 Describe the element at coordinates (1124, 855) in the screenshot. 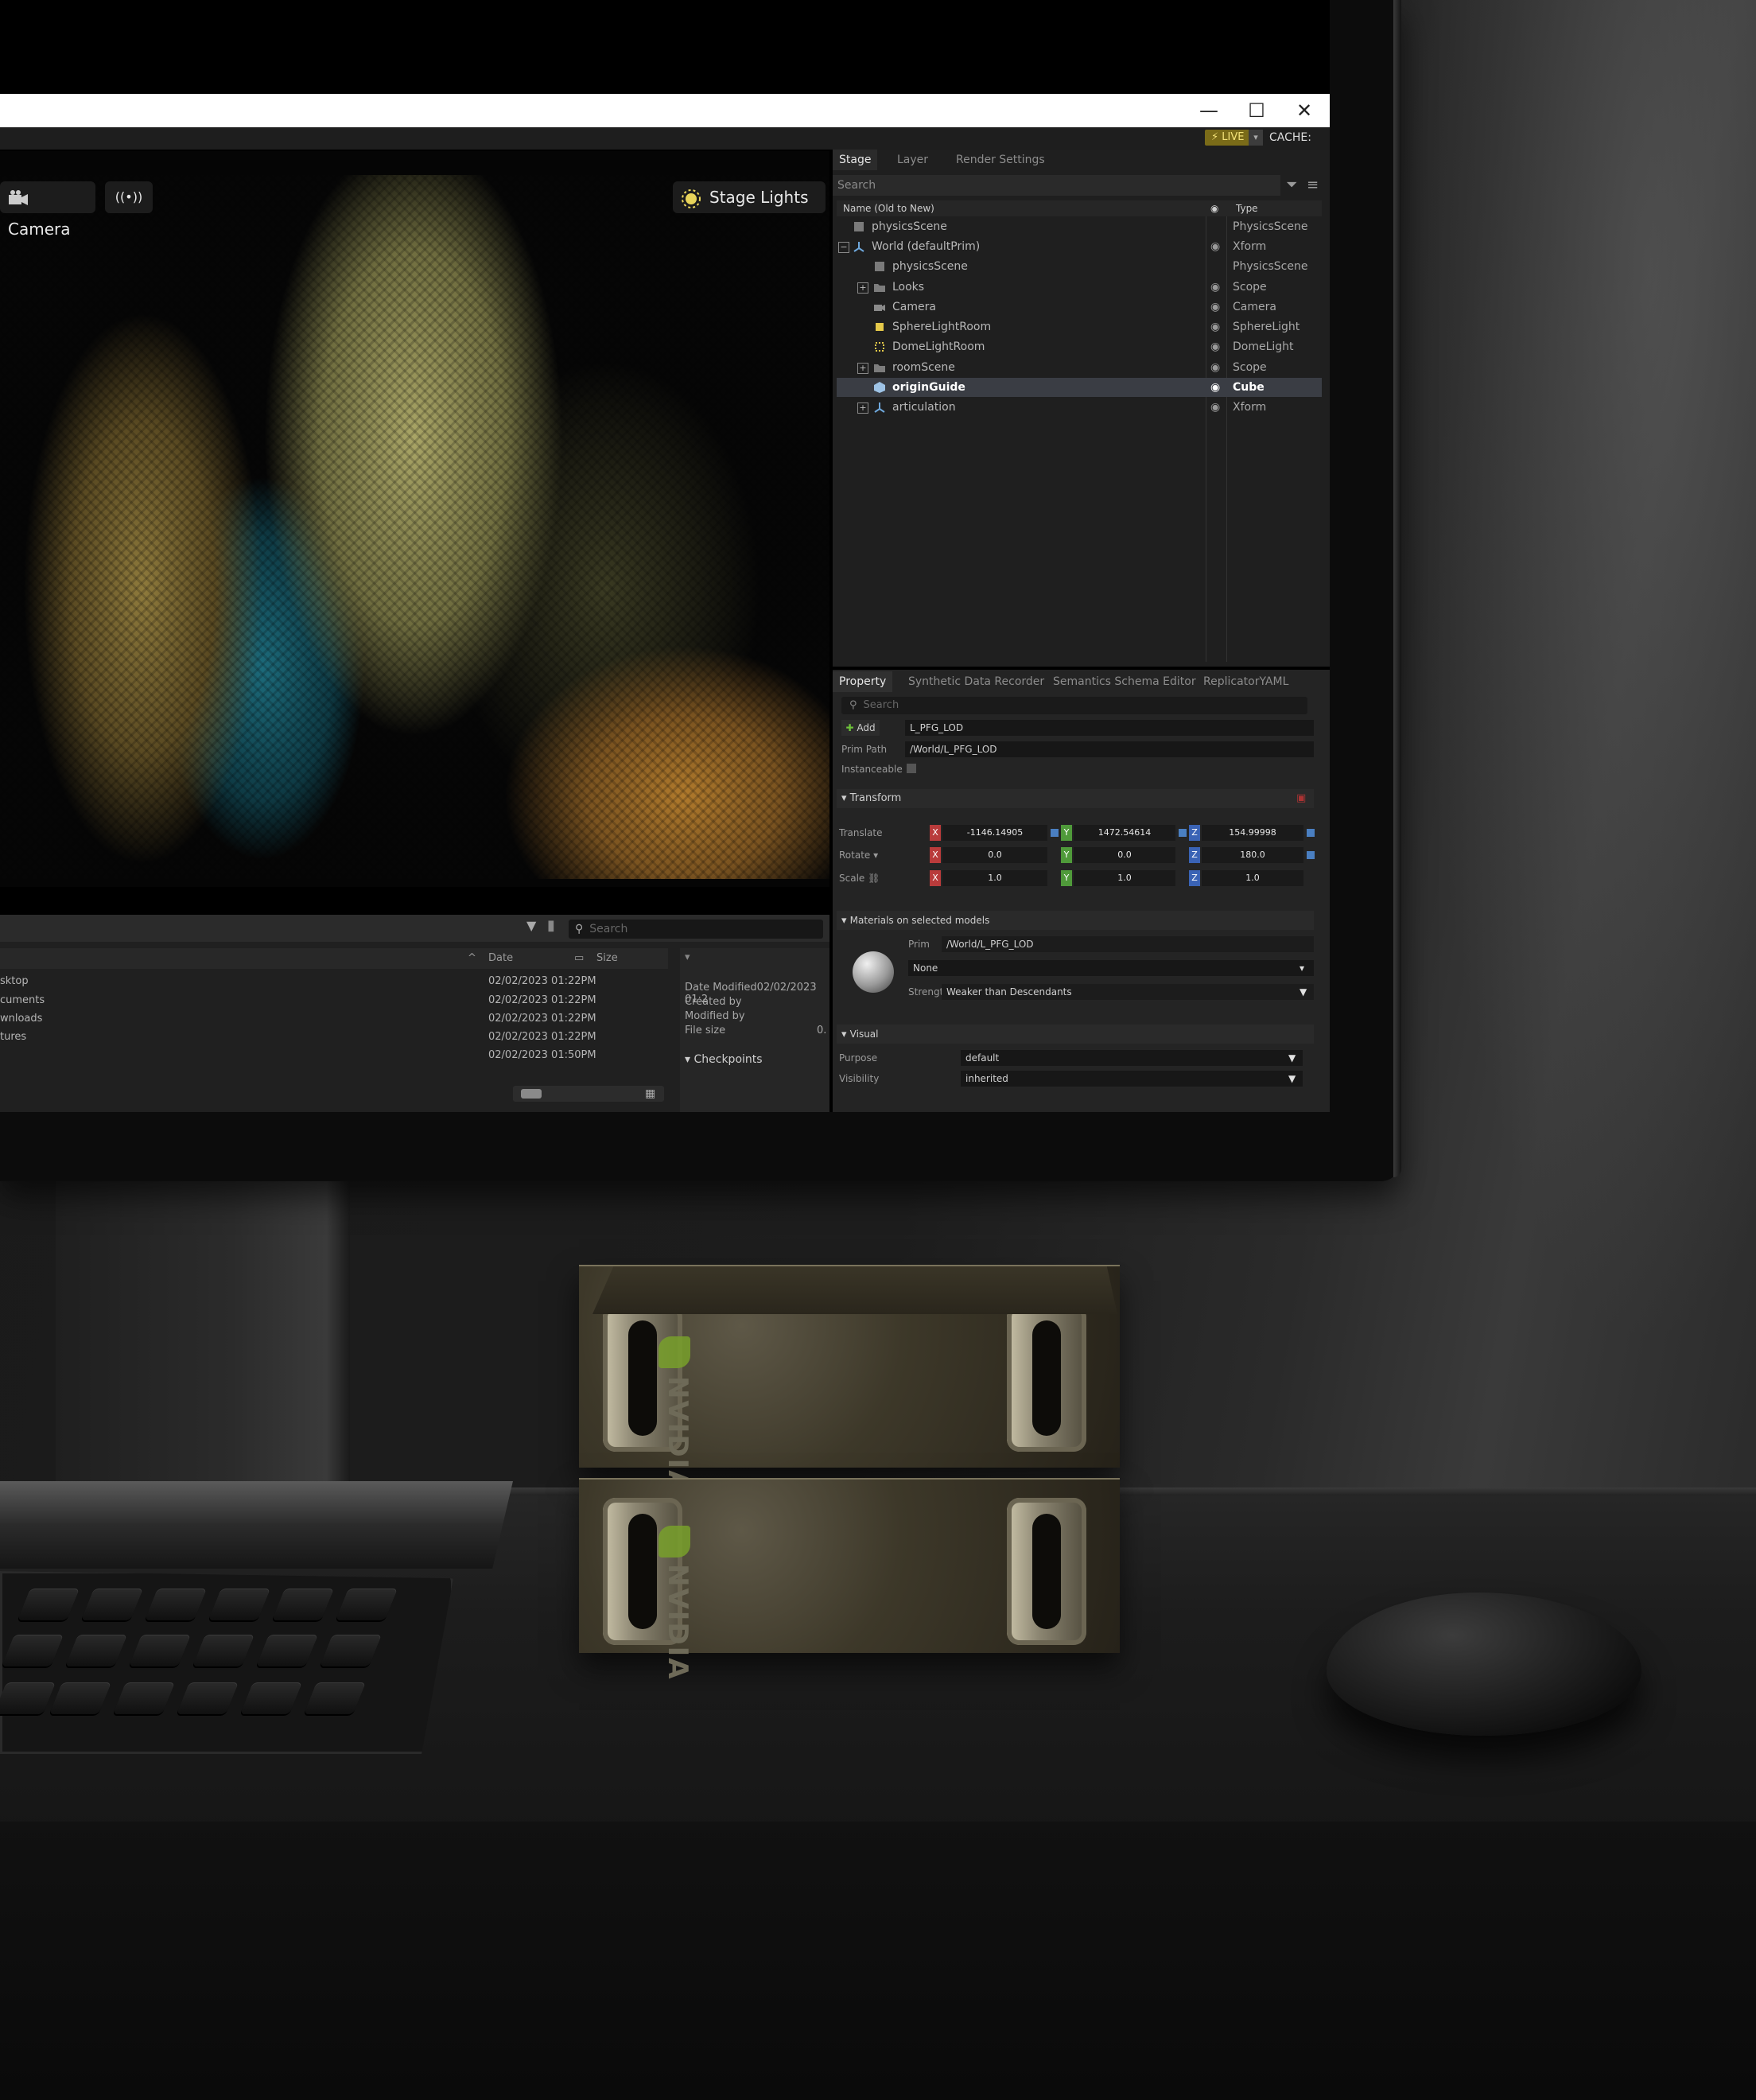

I see `rotate-y-field: 0.0` at that location.